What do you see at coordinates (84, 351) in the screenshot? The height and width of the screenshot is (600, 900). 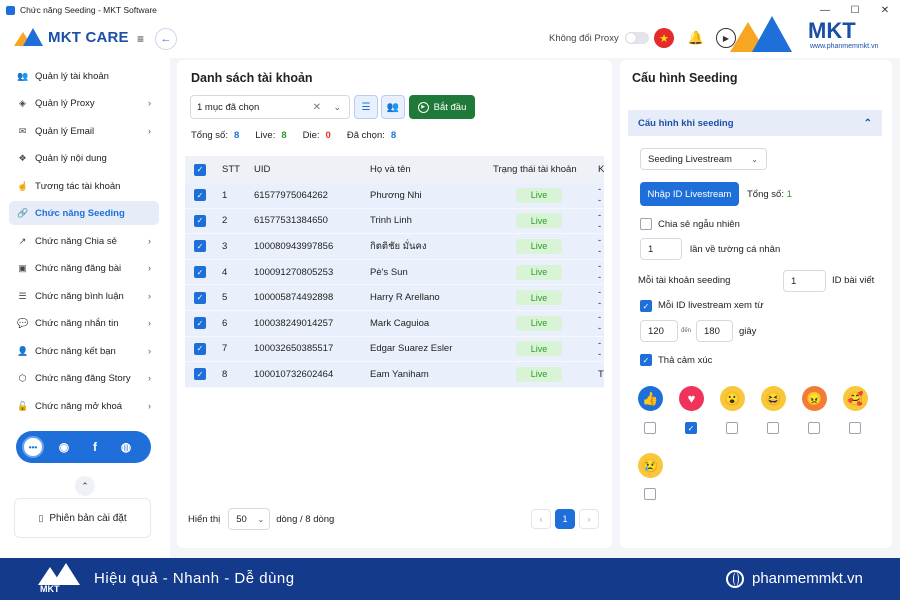 I see `sidebar-item-friend: 👤 Chức năng kết bạn ›` at bounding box center [84, 351].